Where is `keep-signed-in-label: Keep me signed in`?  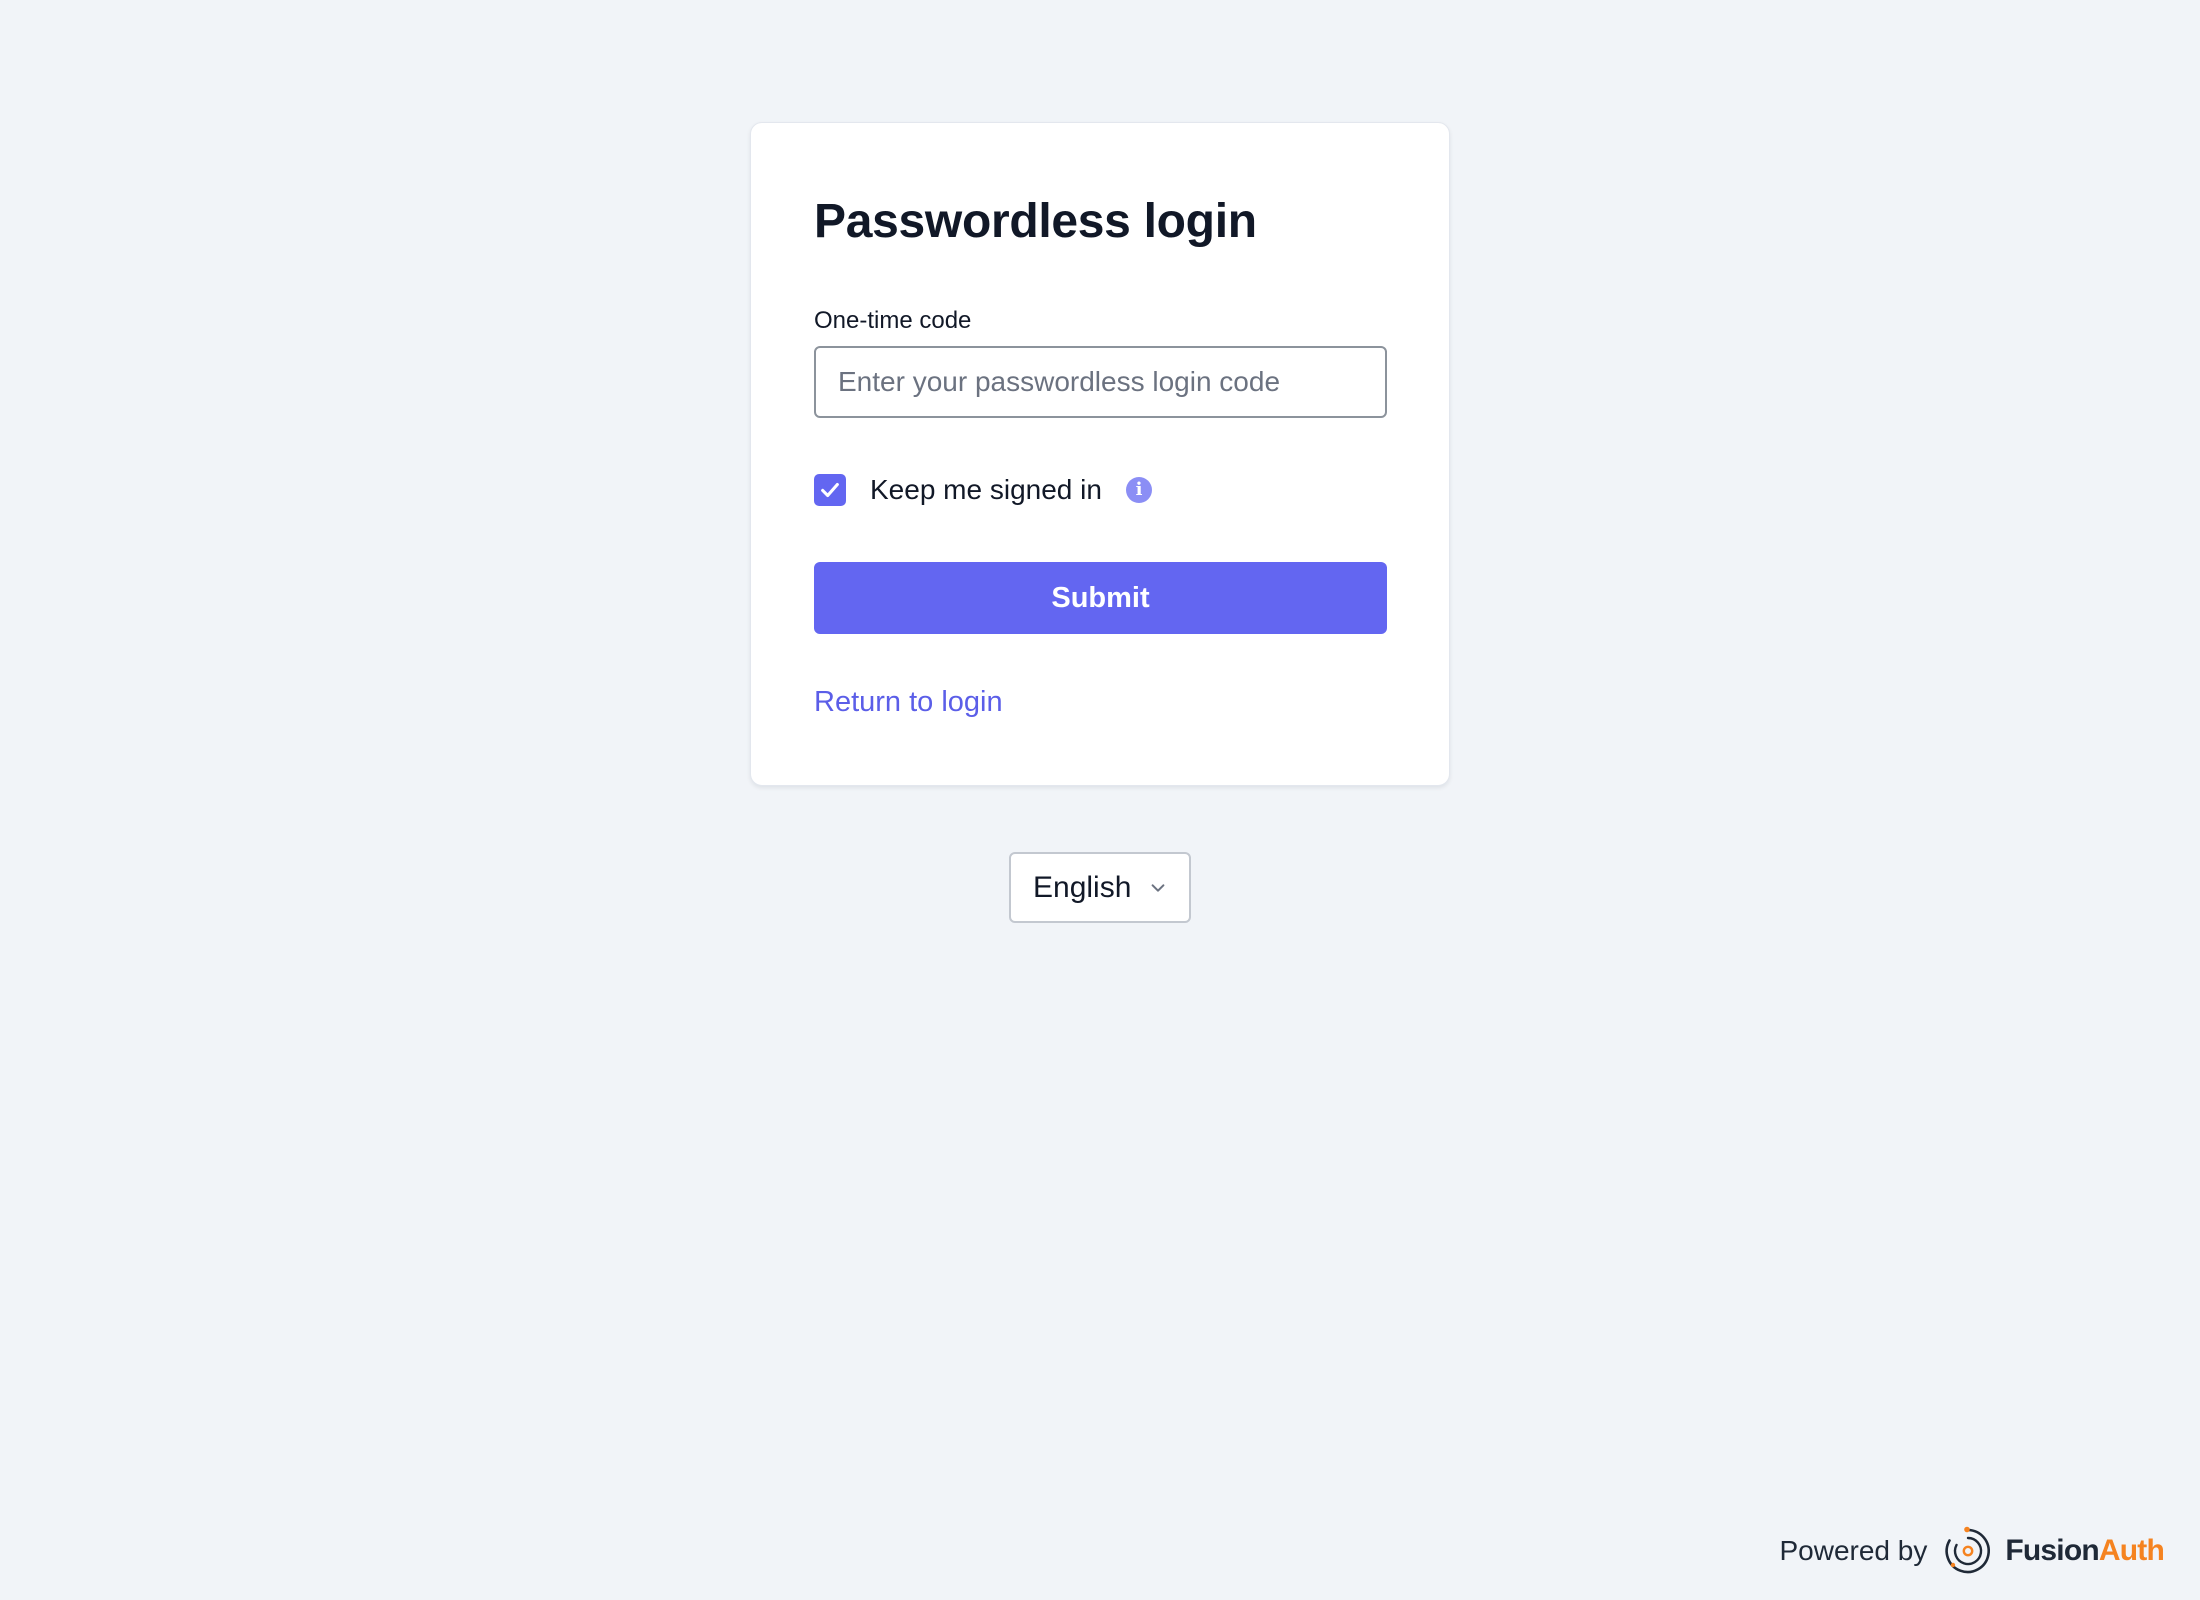
keep-signed-in-label: Keep me signed in is located at coordinates (986, 490).